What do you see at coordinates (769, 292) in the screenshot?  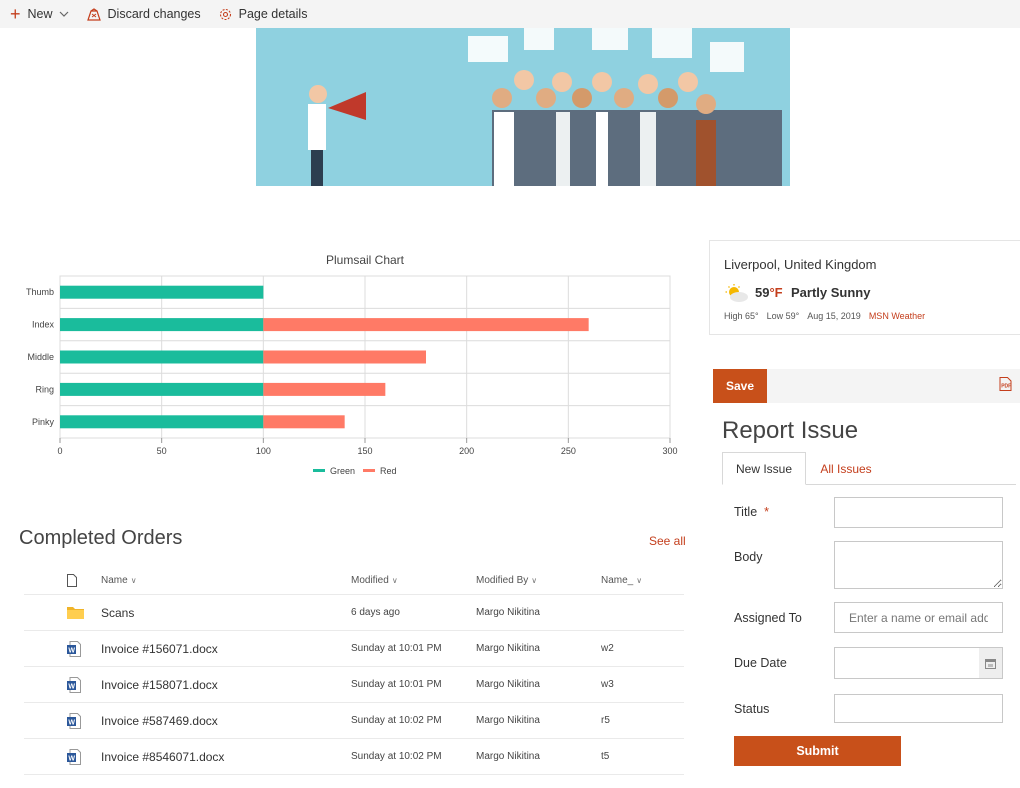 I see `weather-temperature: 59°F` at bounding box center [769, 292].